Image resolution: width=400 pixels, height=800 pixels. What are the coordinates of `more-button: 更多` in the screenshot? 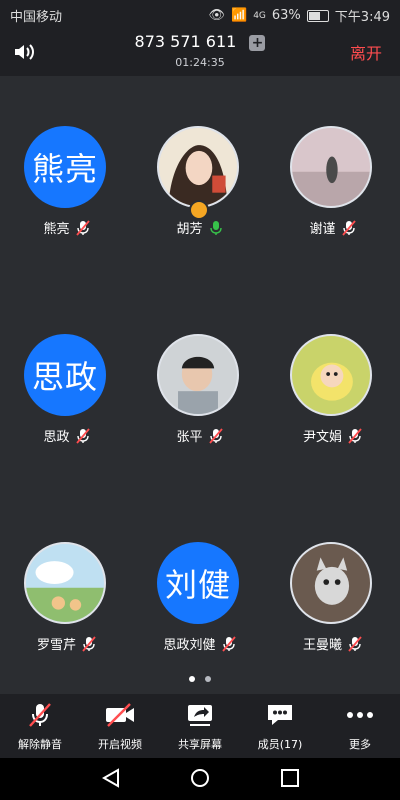 It's located at (360, 726).